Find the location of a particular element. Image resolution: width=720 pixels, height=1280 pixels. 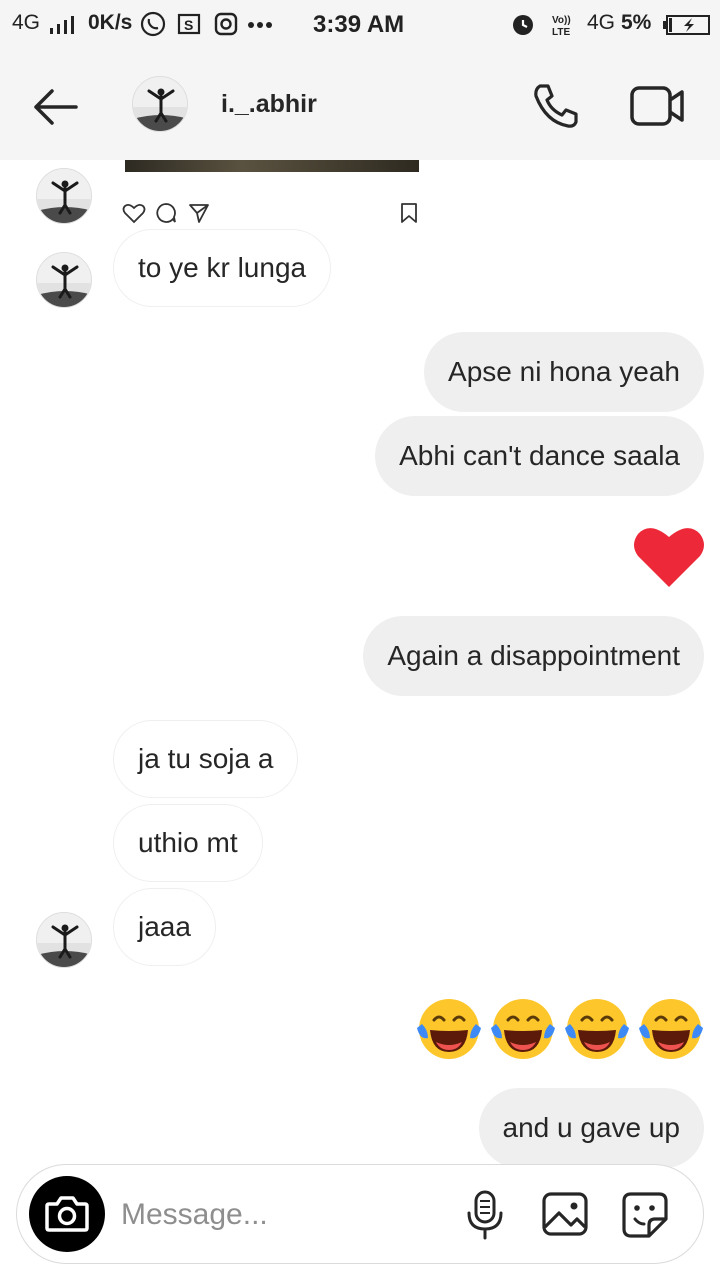

gallery-icon is located at coordinates (565, 1214).